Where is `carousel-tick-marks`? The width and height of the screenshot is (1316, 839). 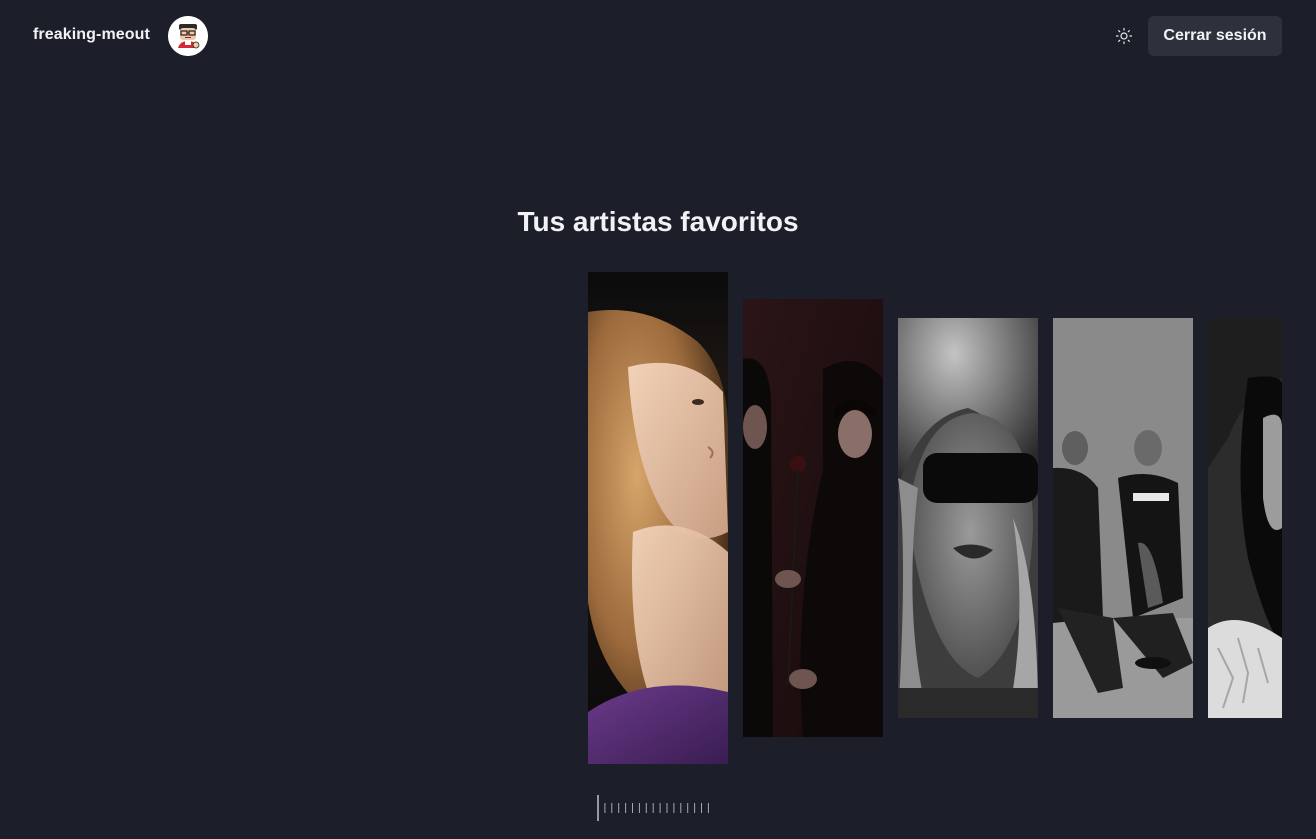
carousel-tick-marks is located at coordinates (653, 808).